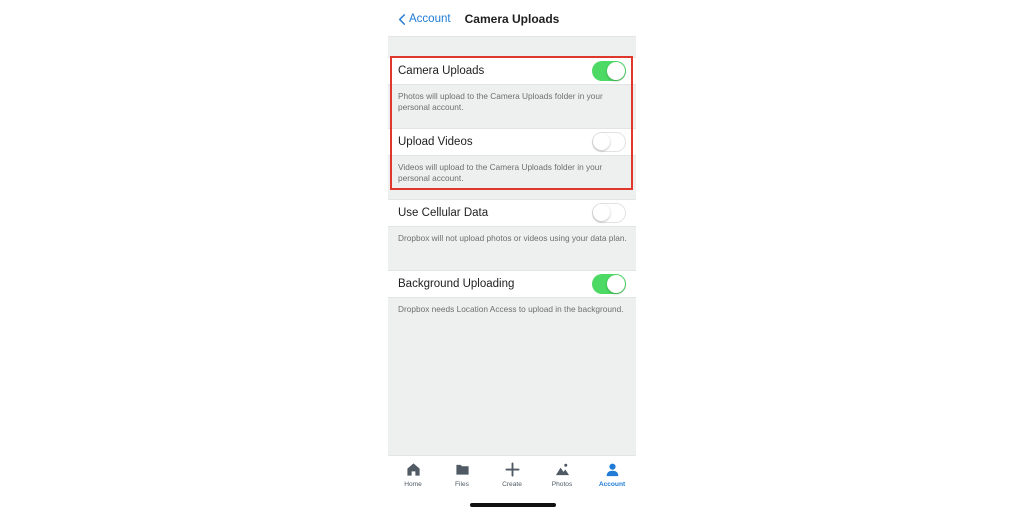 The height and width of the screenshot is (512, 1024). What do you see at coordinates (462, 469) in the screenshot?
I see `folder-icon` at bounding box center [462, 469].